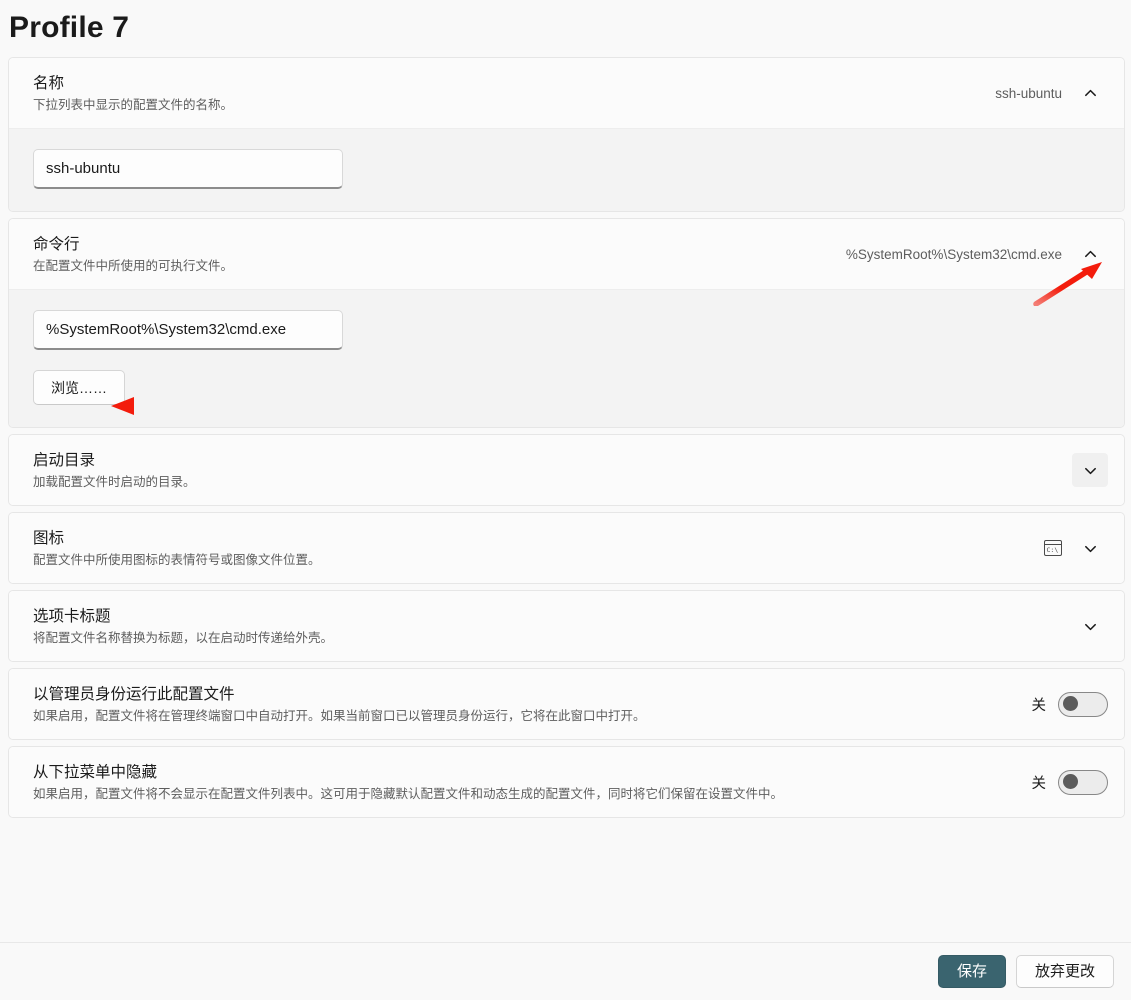  What do you see at coordinates (1064, 971) in the screenshot?
I see `discard-changes-button: 放弃更改` at bounding box center [1064, 971].